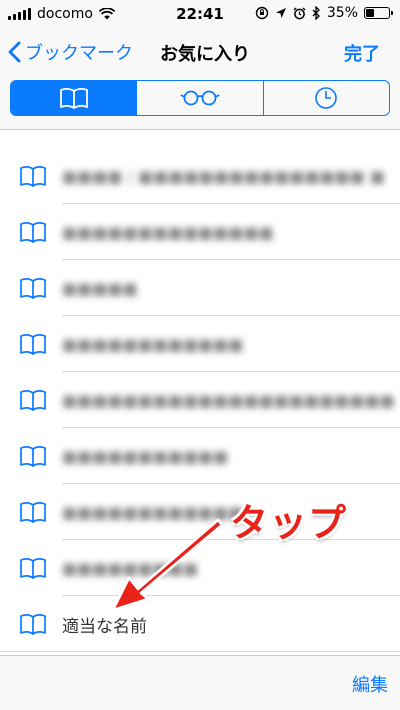 The width and height of the screenshot is (400, 710). Describe the element at coordinates (289, 523) in the screenshot. I see `tap-annotation: タップ` at that location.